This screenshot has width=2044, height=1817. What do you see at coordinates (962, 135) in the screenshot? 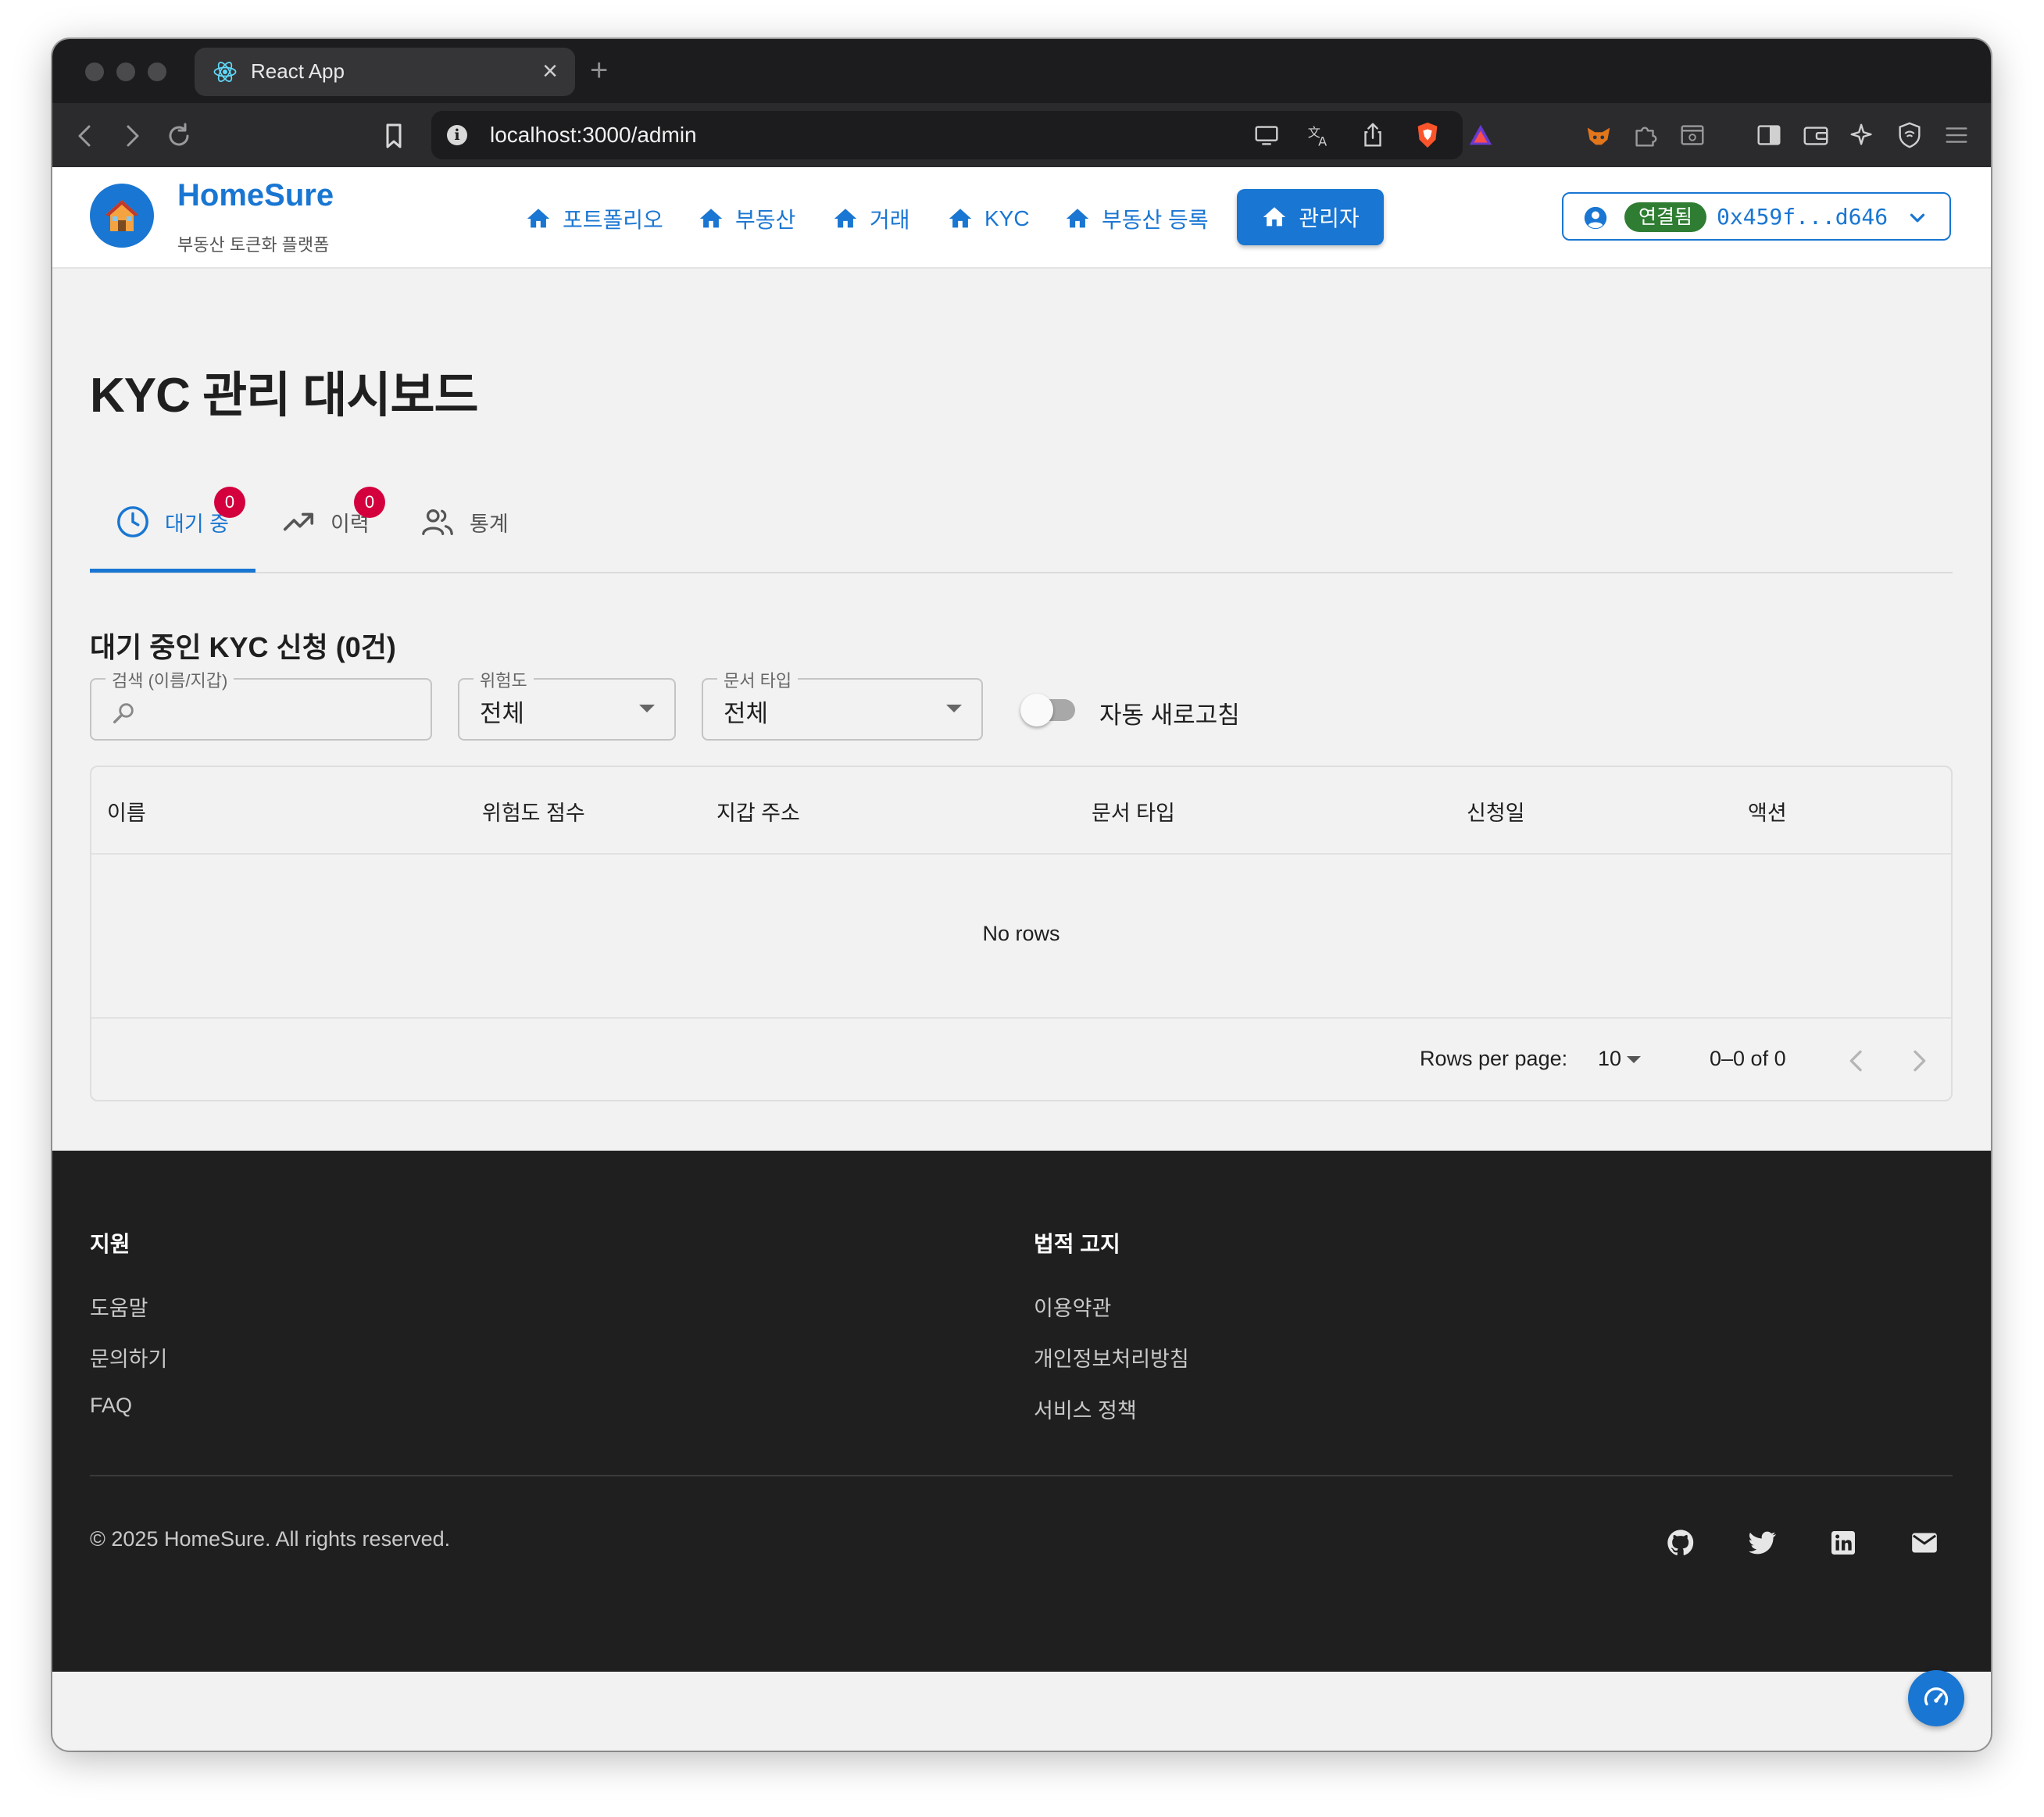
I see `address-bar: i localhost:3000/admin 文 A` at bounding box center [962, 135].